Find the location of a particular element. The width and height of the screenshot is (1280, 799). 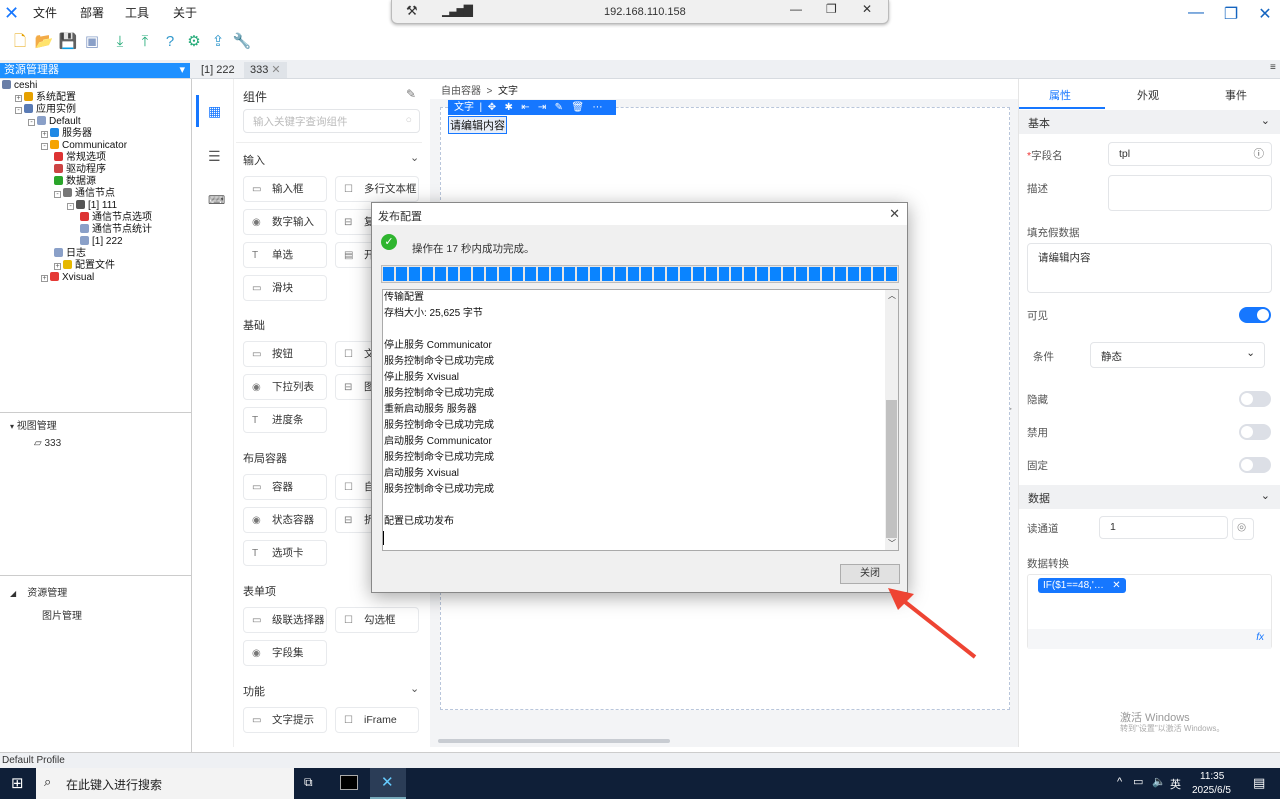

scroll-down-icon: ﹀ is located at coordinates (892, 543).